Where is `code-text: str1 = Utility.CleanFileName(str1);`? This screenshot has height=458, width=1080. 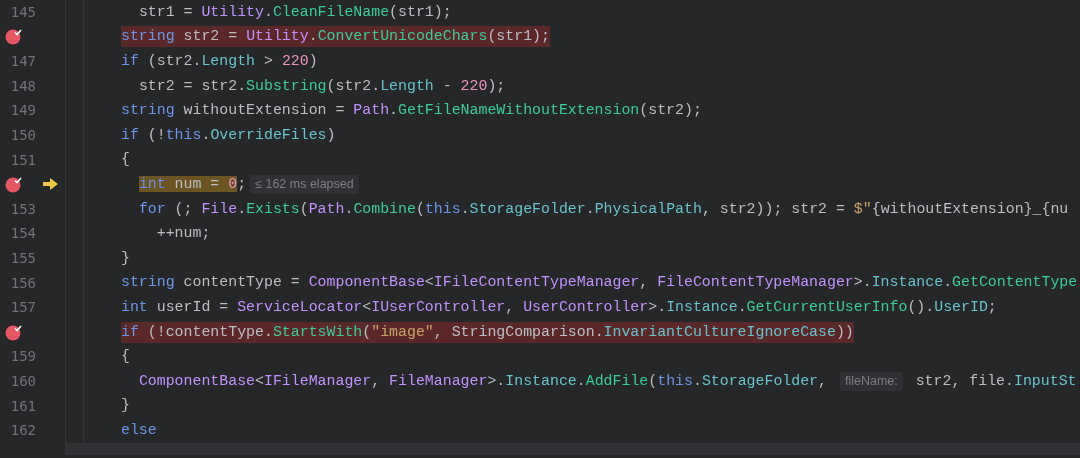 code-text: str1 = Utility.CleanFileName(str1); is located at coordinates (295, 12).